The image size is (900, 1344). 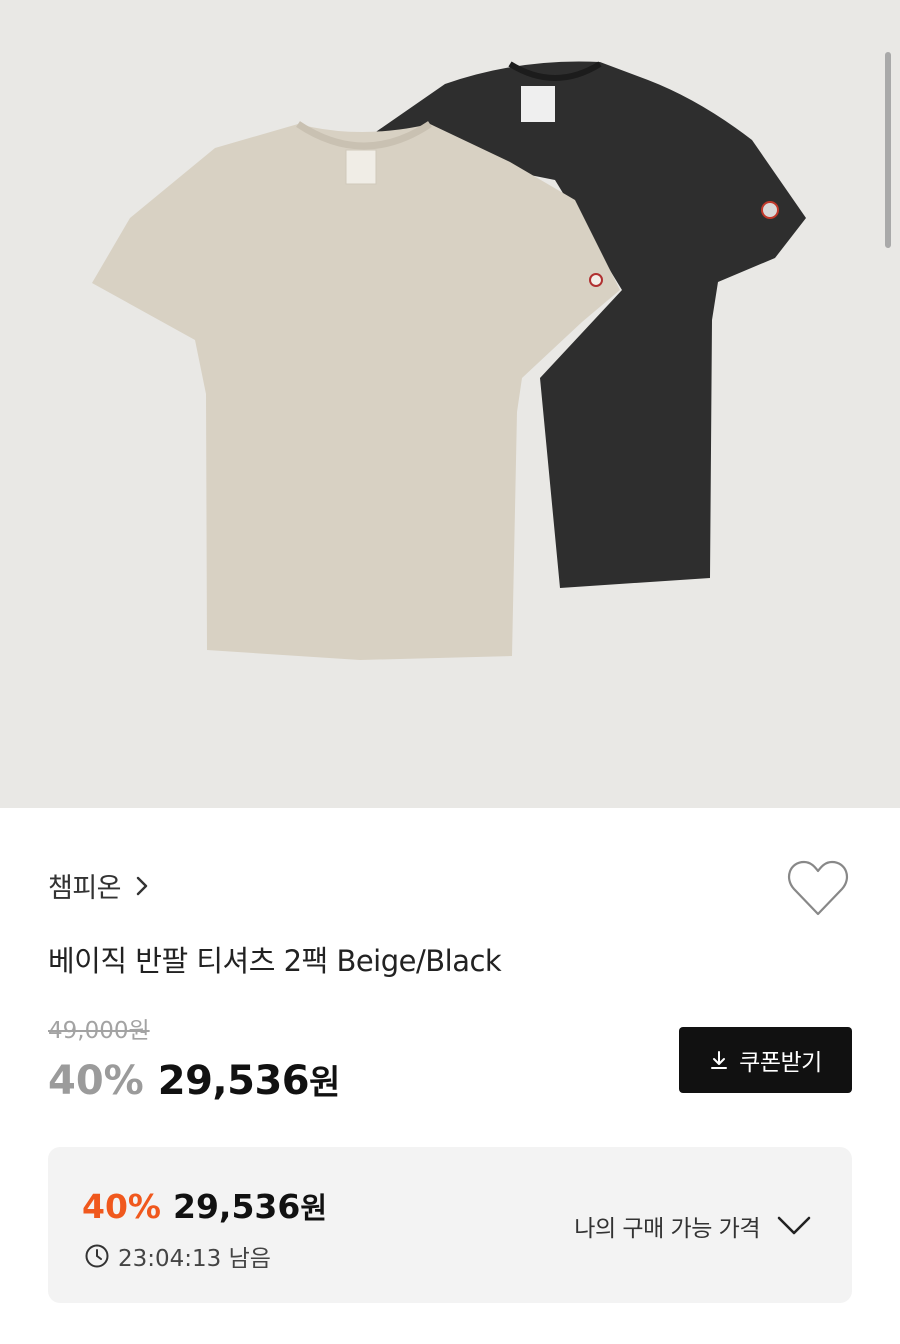 What do you see at coordinates (794, 1225) in the screenshot?
I see `chevron-down-icon` at bounding box center [794, 1225].